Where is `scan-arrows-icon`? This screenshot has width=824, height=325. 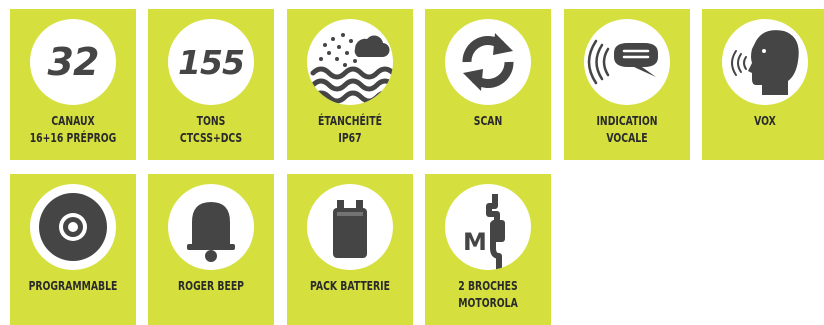 scan-arrows-icon is located at coordinates (488, 62).